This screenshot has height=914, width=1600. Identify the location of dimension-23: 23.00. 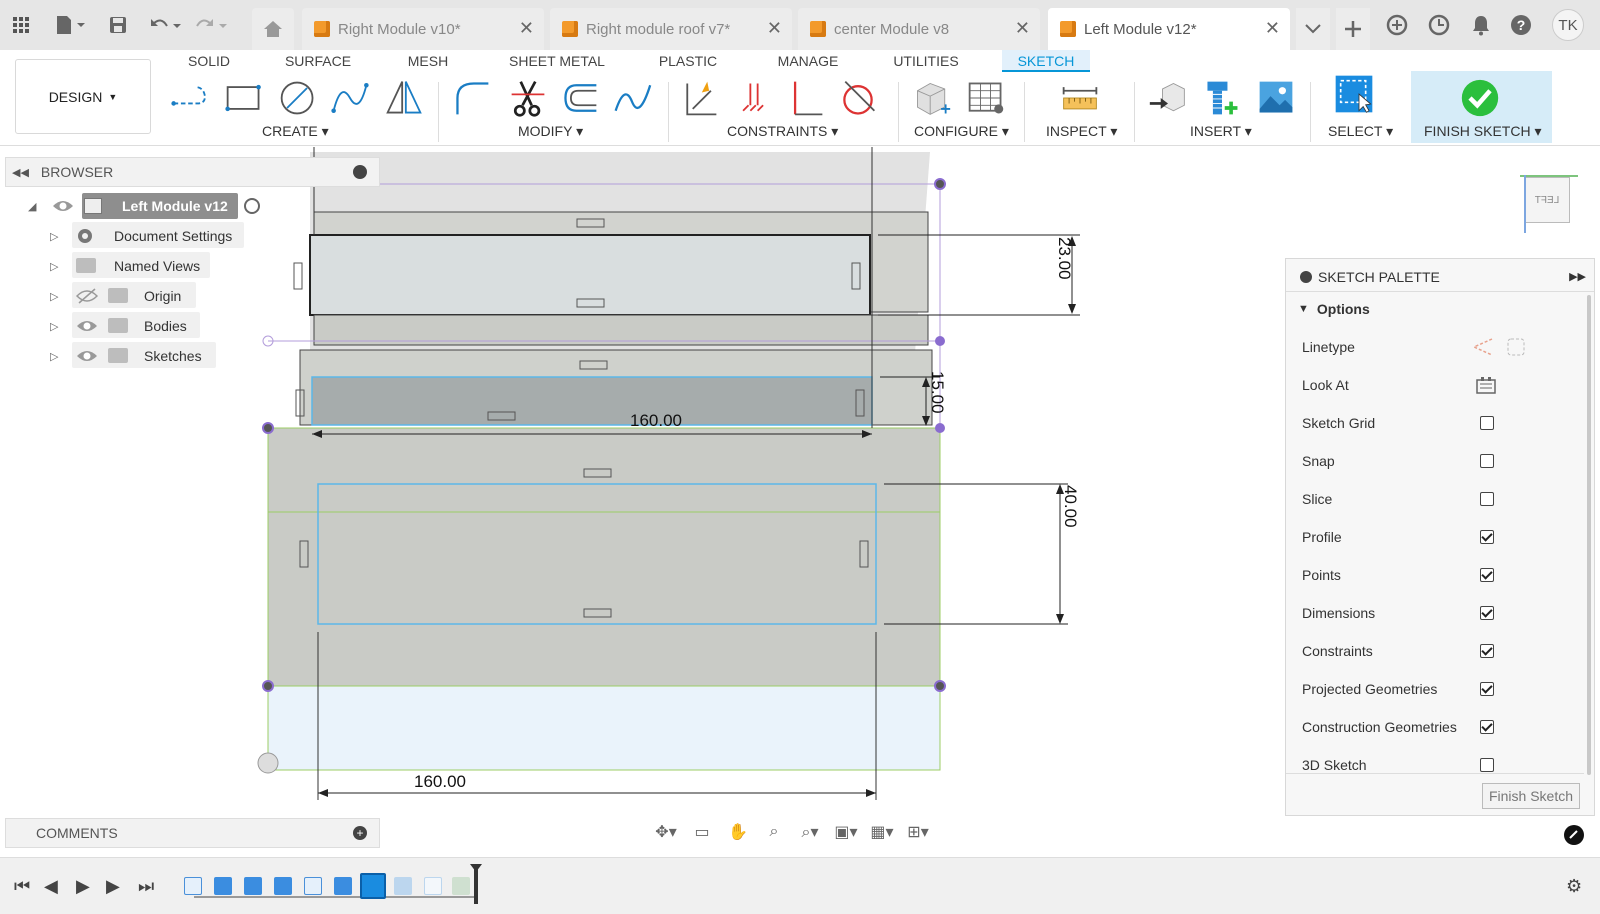
(1064, 258).